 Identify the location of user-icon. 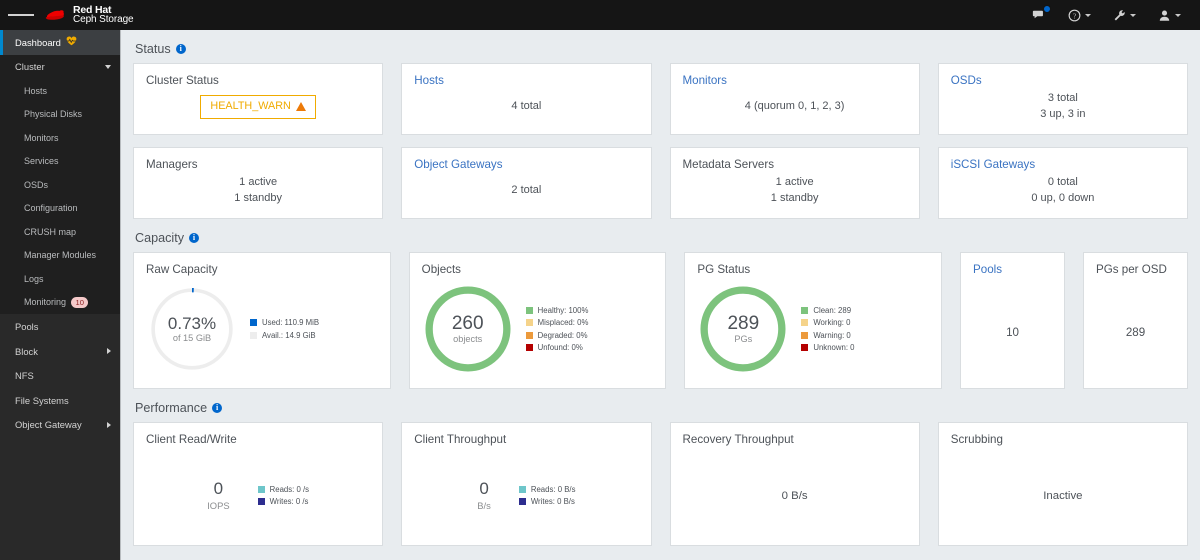
(1164, 15).